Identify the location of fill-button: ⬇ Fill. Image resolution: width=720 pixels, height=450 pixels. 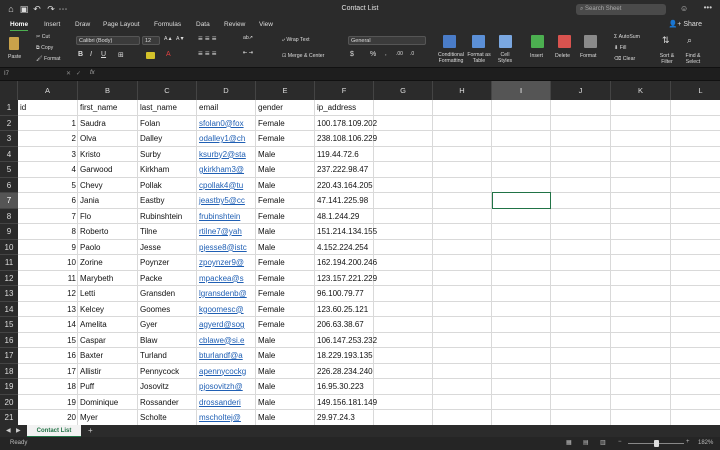
(620, 48).